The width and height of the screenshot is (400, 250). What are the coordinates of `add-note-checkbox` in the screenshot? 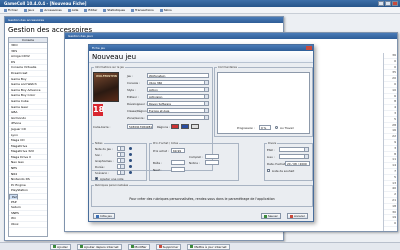 It's located at (96, 178).